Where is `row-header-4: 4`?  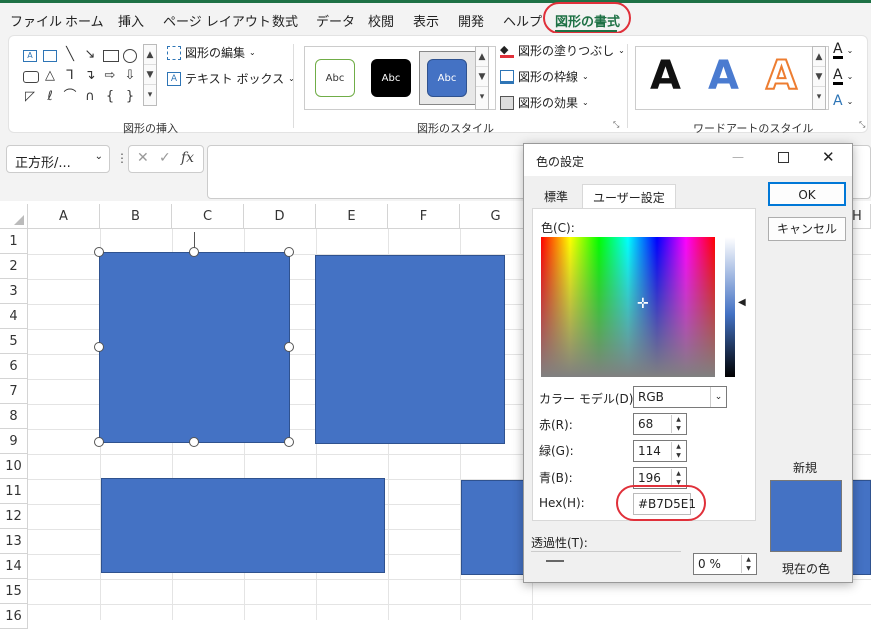 row-header-4: 4 is located at coordinates (14, 316).